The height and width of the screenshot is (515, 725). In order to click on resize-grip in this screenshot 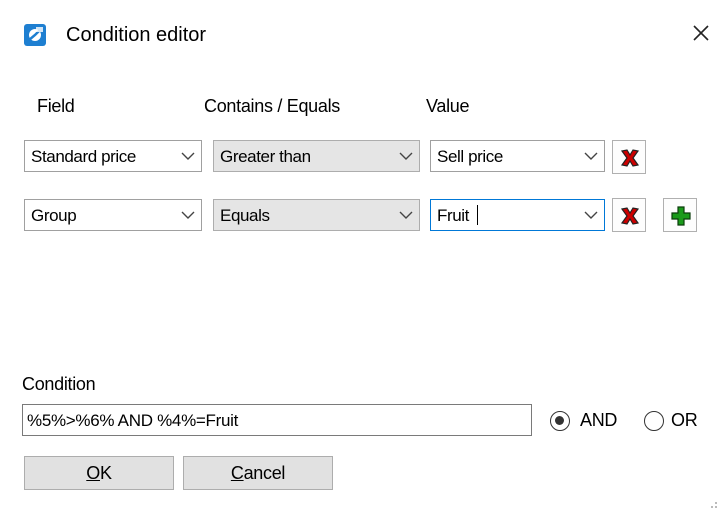, I will do `click(712, 502)`.